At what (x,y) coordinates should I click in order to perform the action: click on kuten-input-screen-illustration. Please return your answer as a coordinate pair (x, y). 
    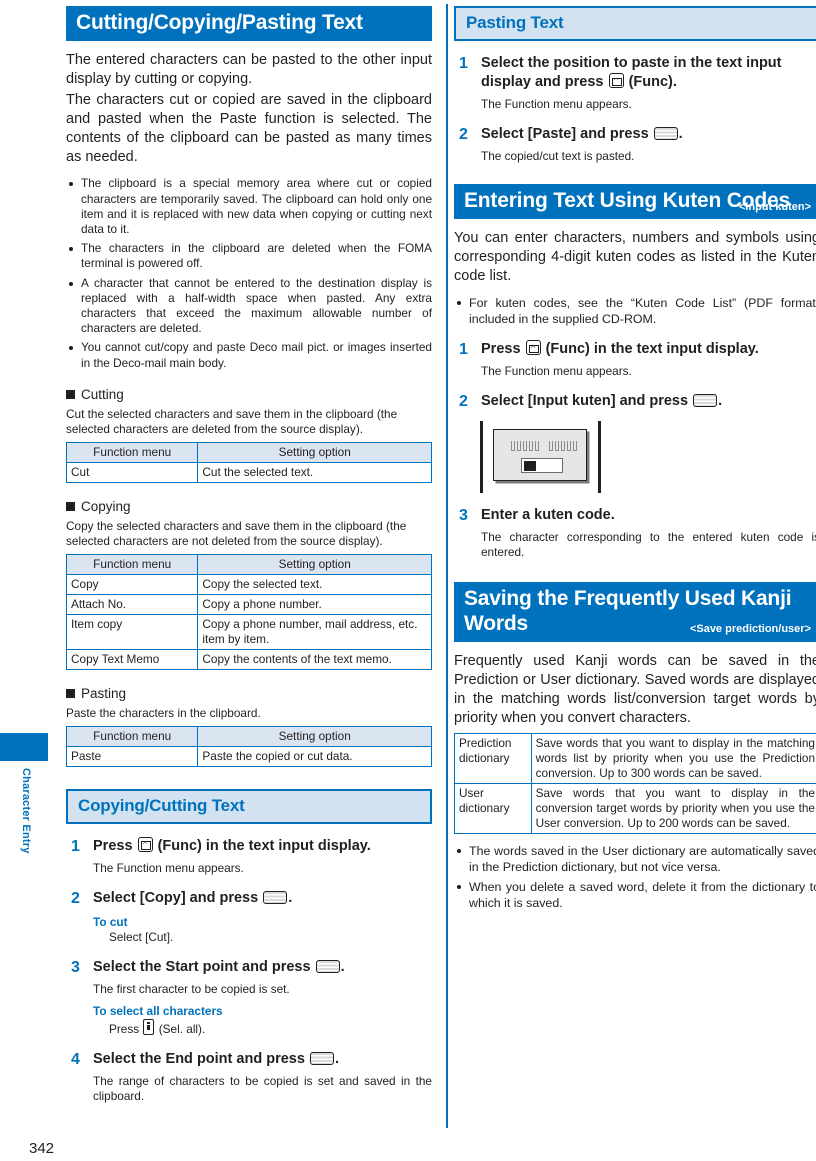
    Looking at the image, I should click on (550, 457).